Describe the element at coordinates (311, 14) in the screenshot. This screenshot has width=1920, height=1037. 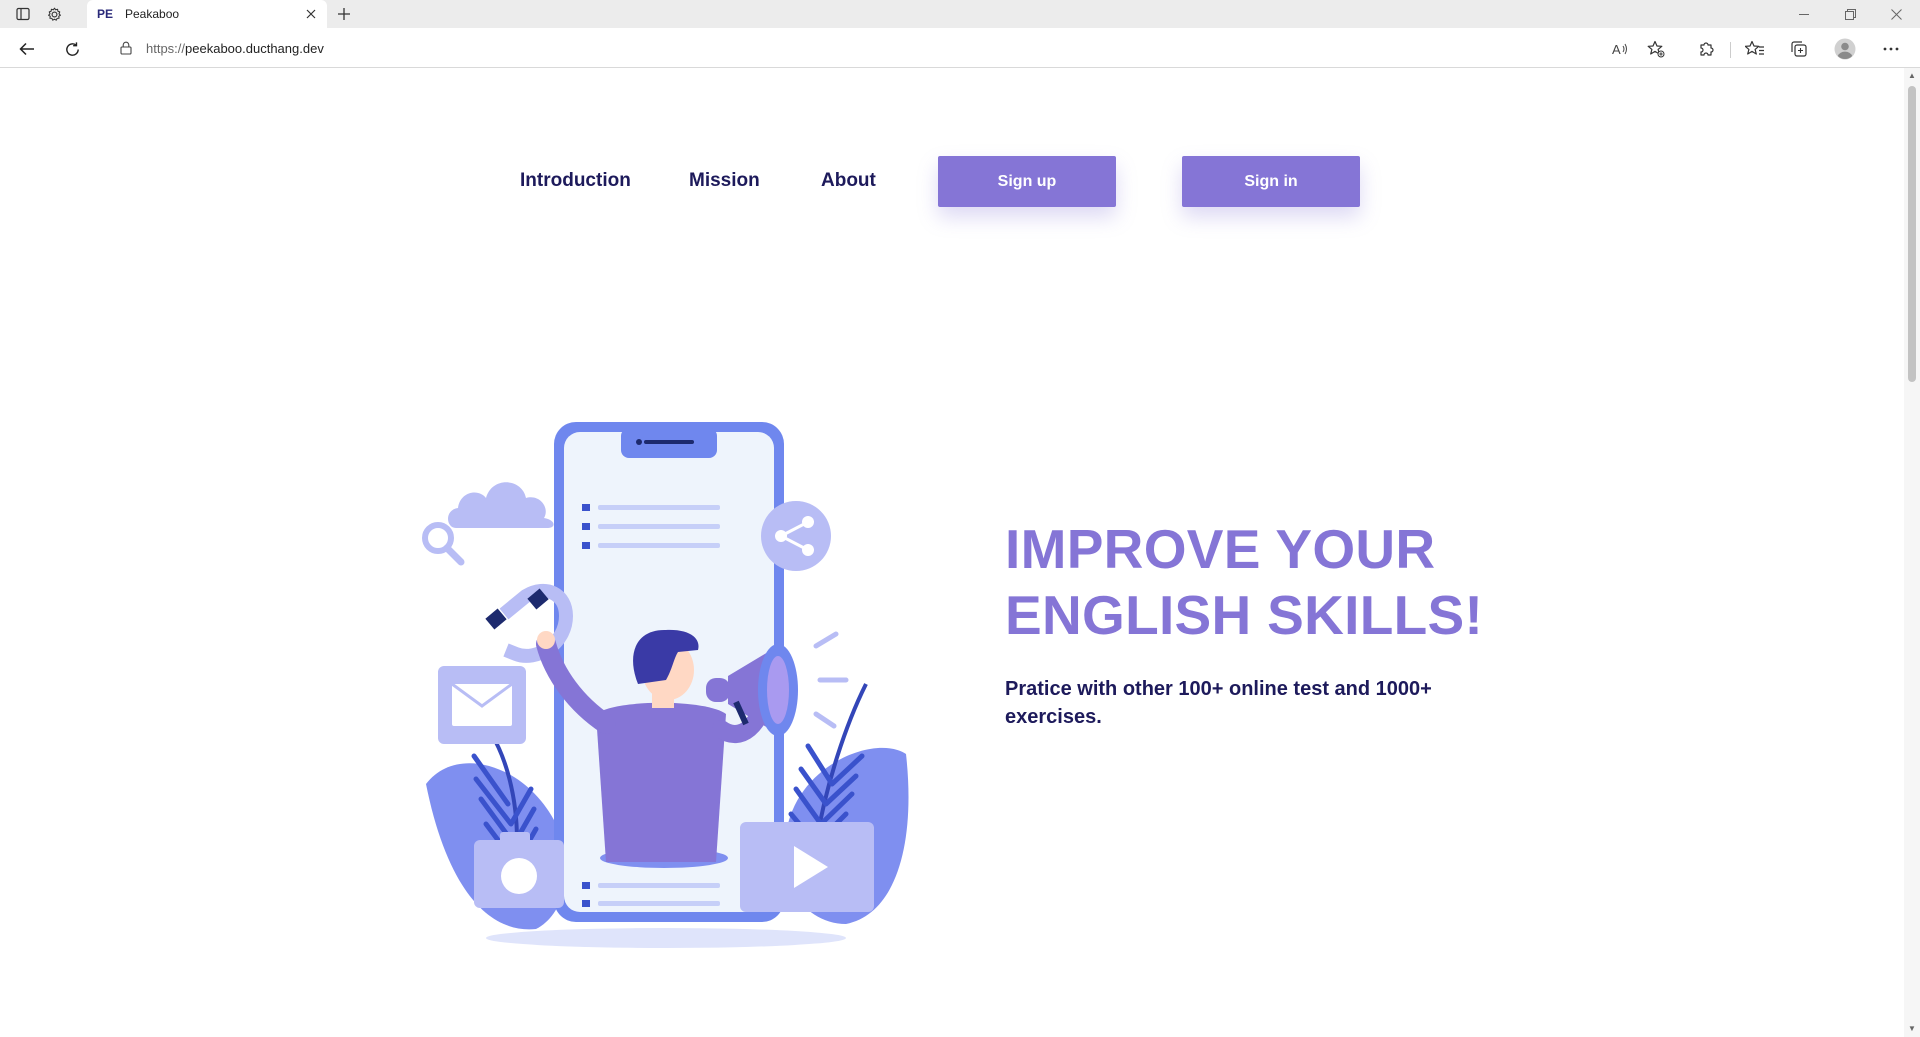
I see `tab-close-icon` at that location.